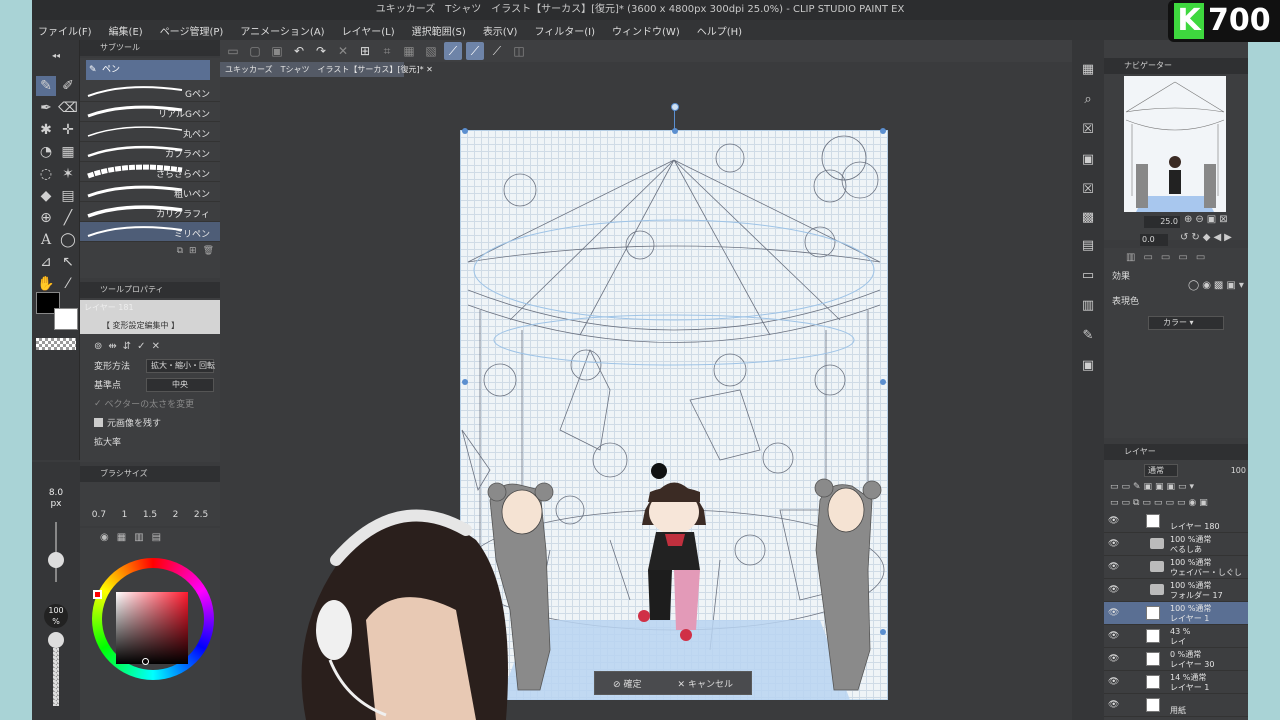  What do you see at coordinates (1176, 567) in the screenshot?
I see `layer-row: 👁 100 %通常 ウェイバー・しぐし` at bounding box center [1176, 567].